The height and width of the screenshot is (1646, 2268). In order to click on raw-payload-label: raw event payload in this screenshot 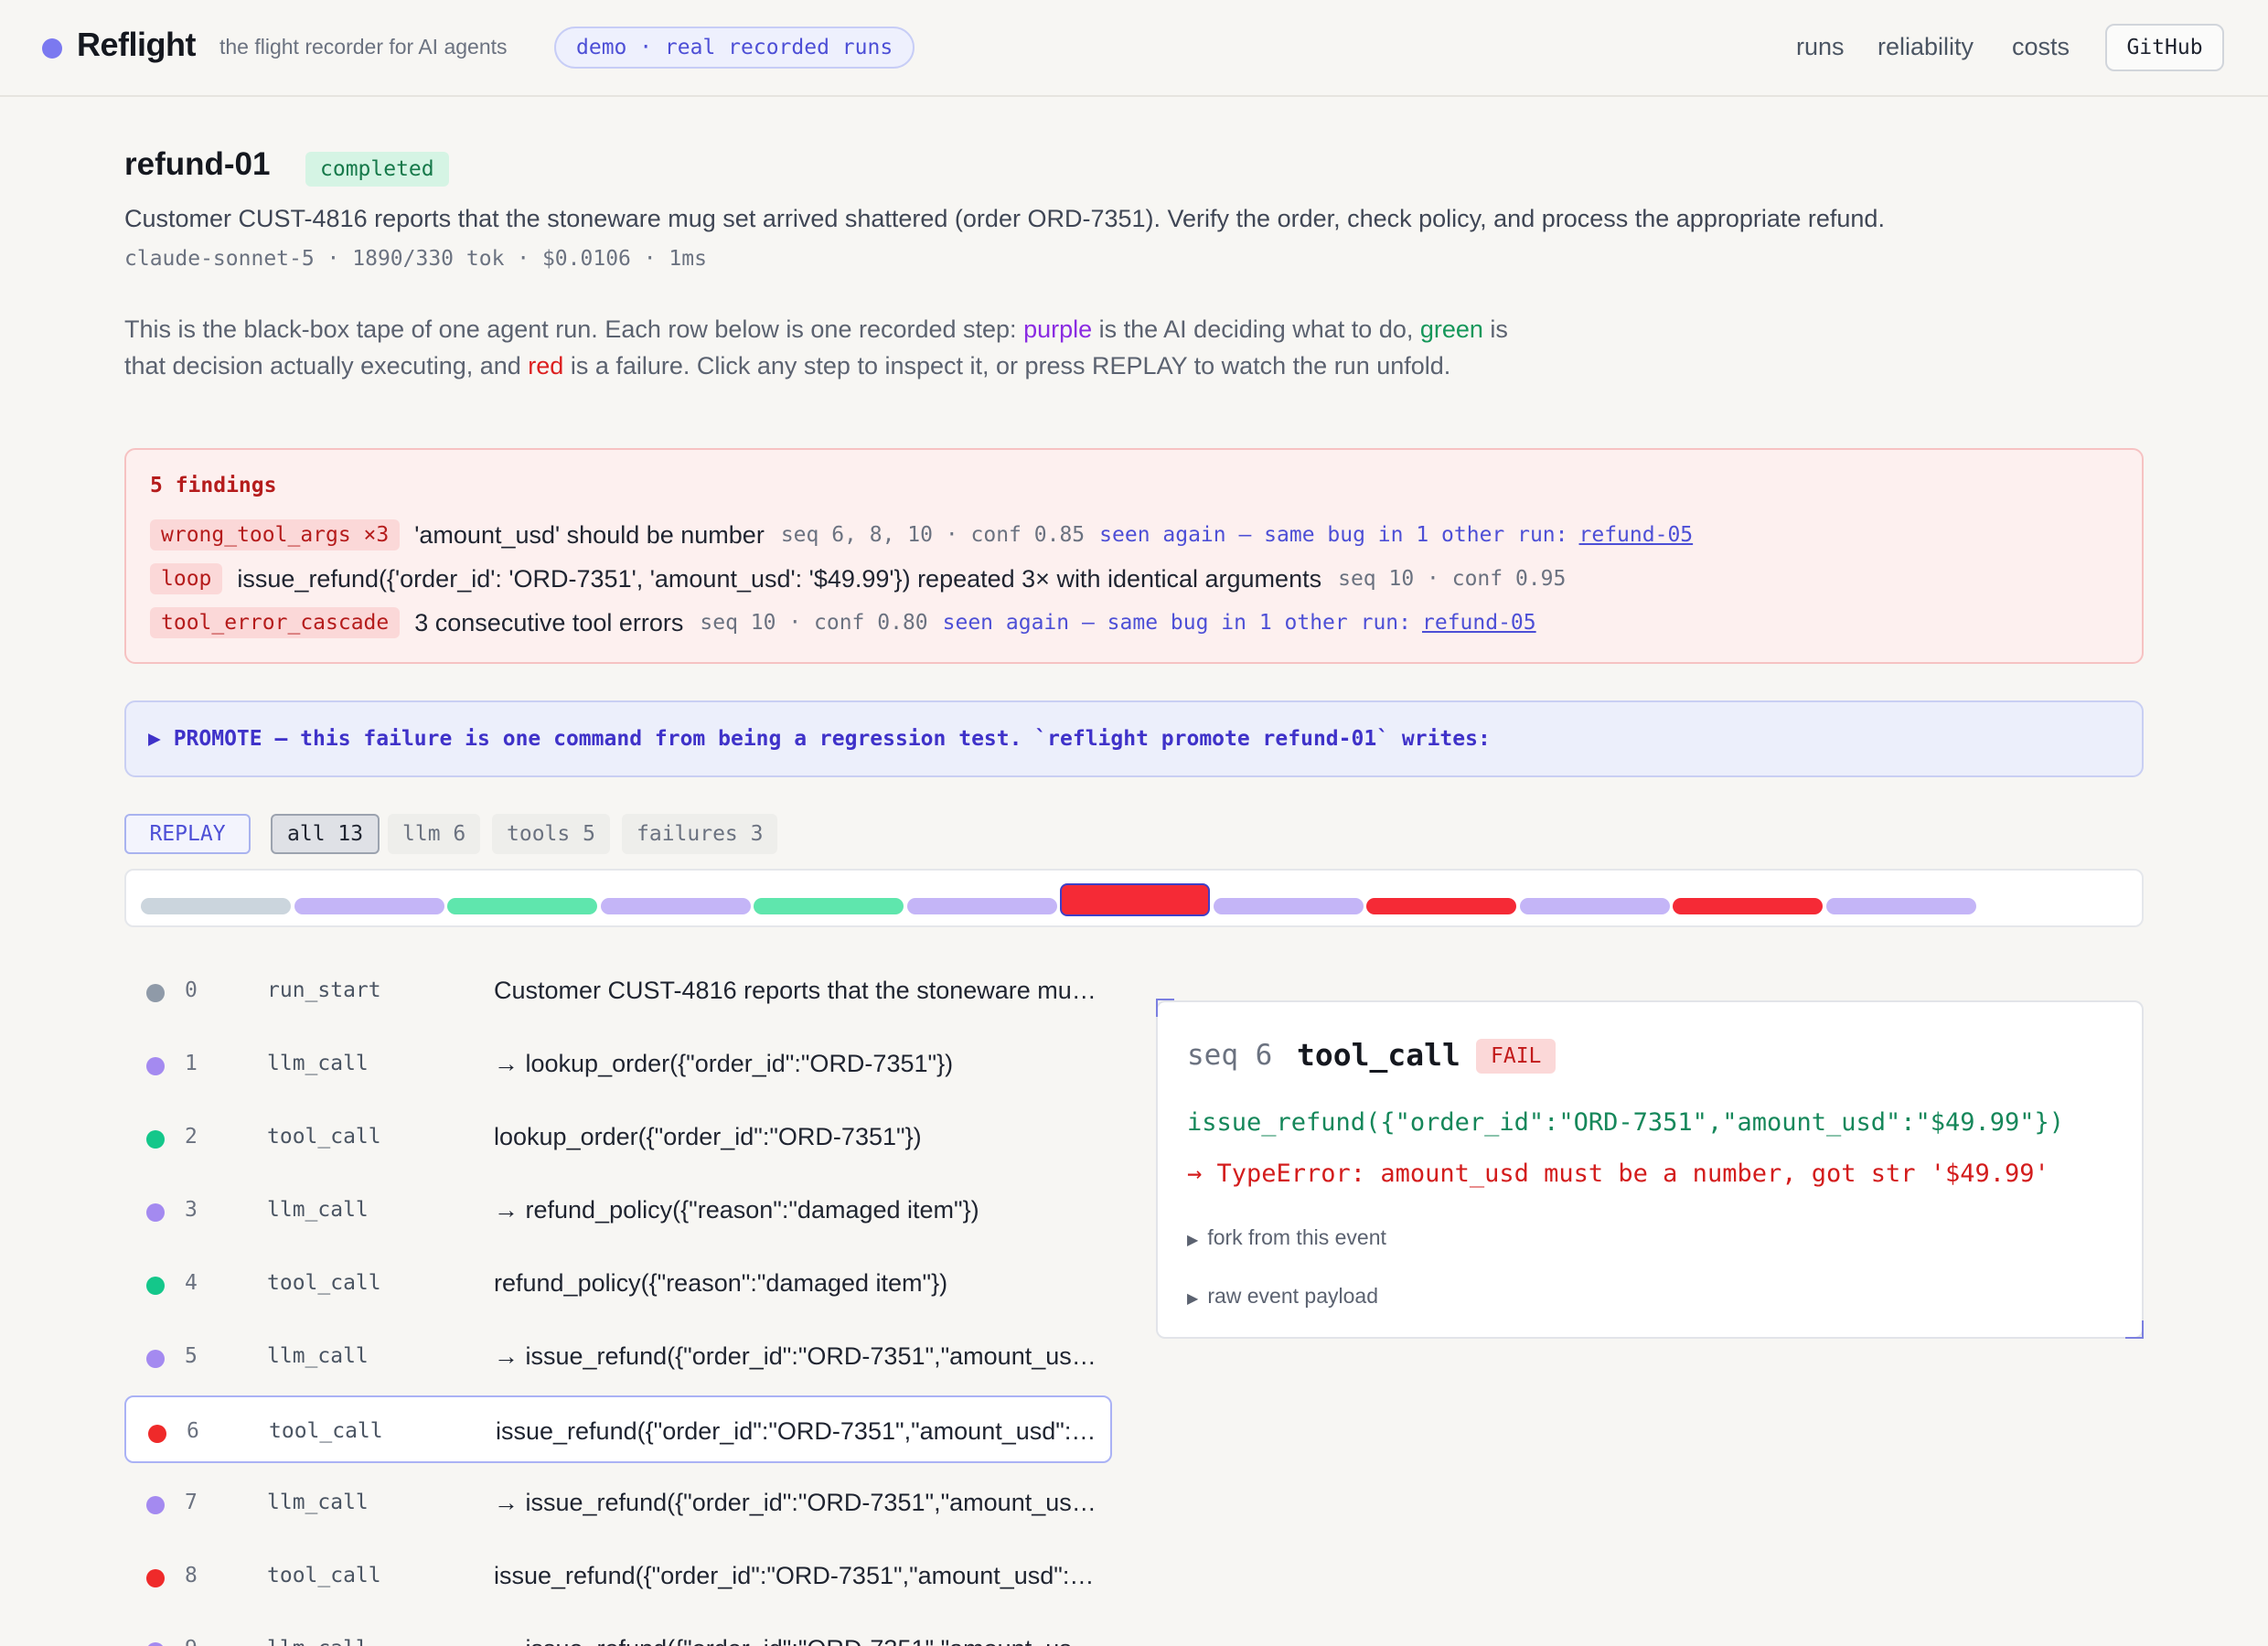, I will do `click(1292, 1296)`.